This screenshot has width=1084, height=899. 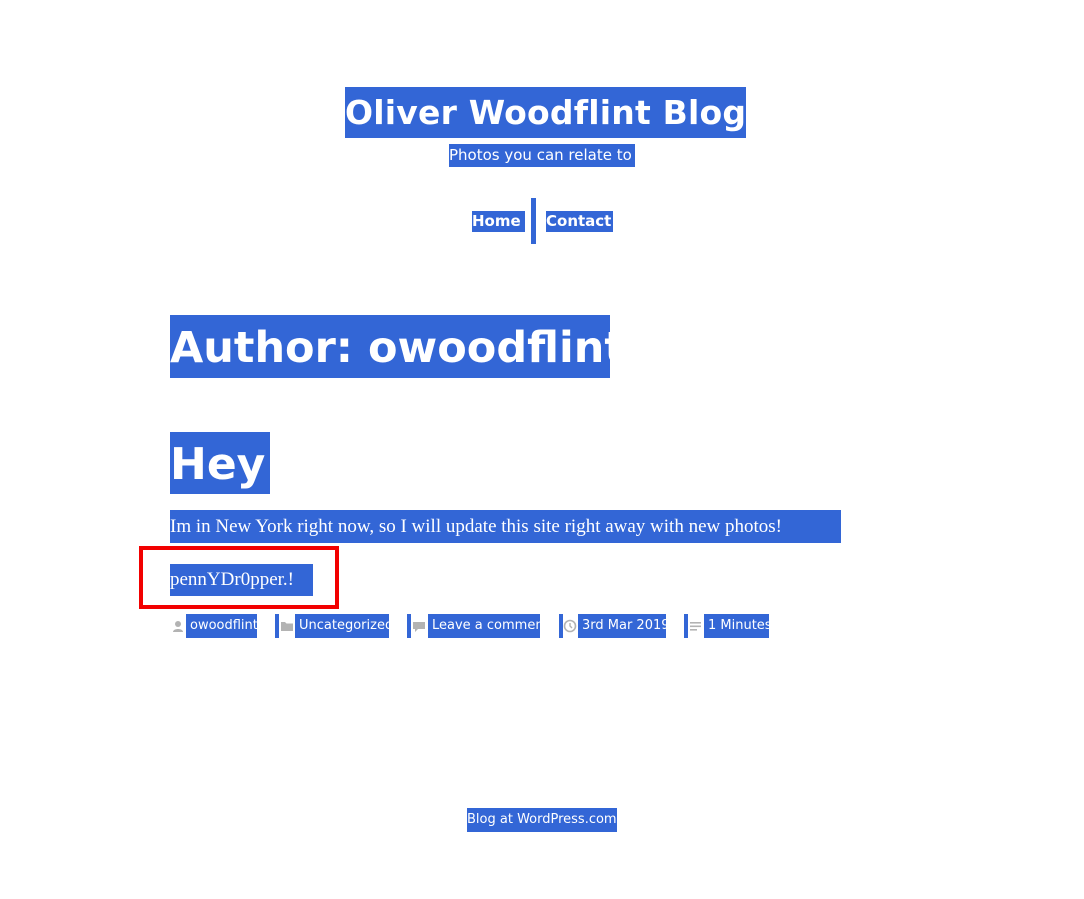 I want to click on nav-item-home: Home, so click(x=498, y=221).